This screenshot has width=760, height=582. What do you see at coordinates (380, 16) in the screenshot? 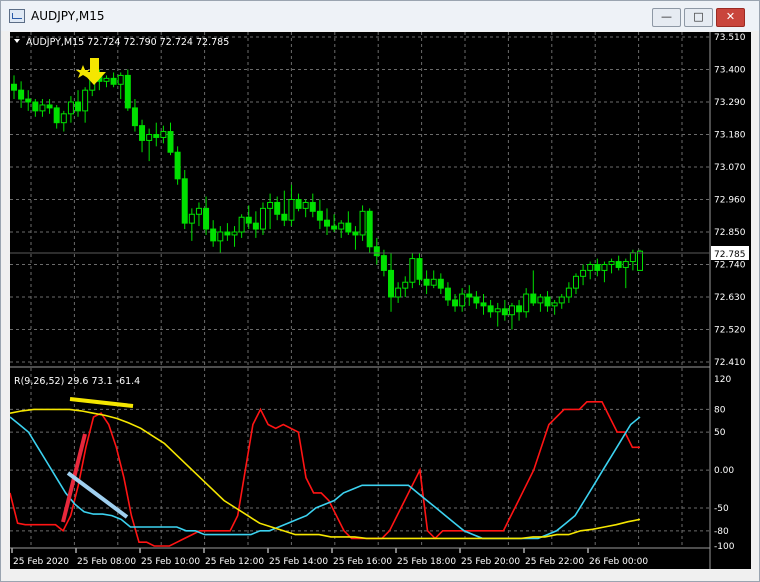
I see `title-bar: AUDJPY,M15 — □ ✕` at bounding box center [380, 16].